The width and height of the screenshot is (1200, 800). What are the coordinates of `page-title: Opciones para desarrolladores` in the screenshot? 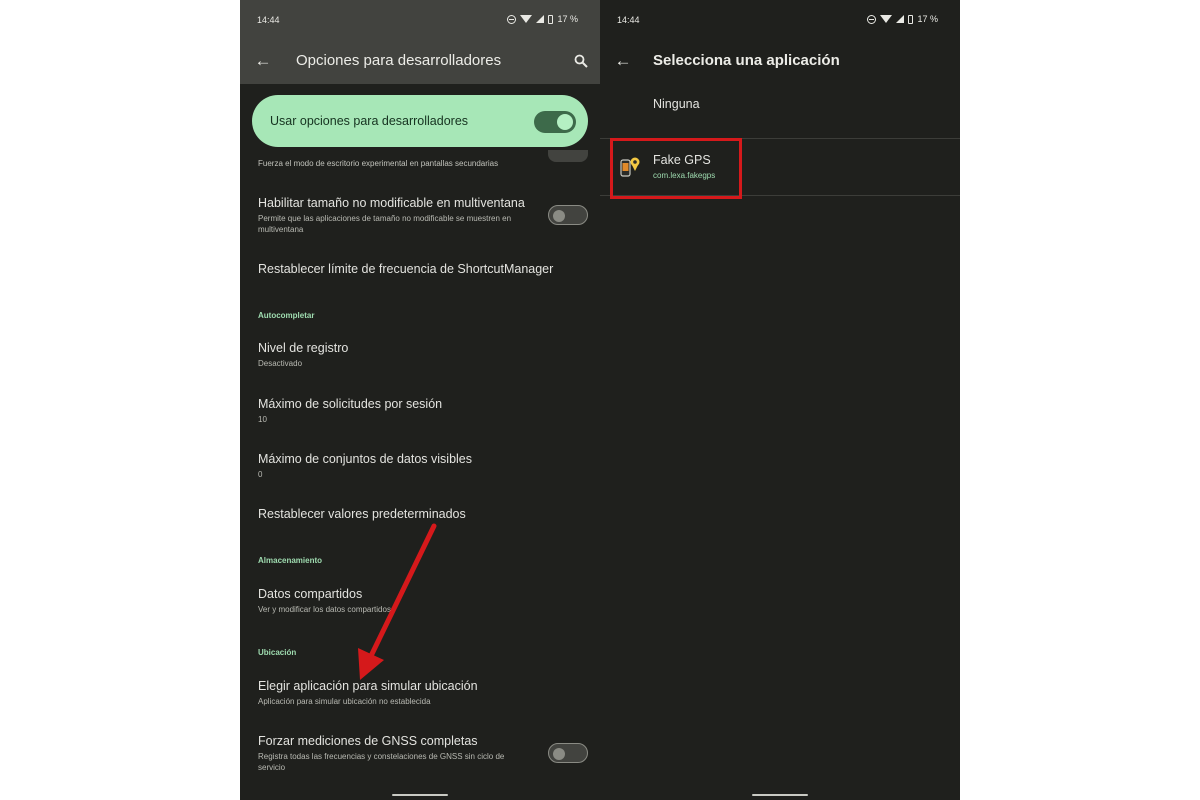 It's located at (399, 60).